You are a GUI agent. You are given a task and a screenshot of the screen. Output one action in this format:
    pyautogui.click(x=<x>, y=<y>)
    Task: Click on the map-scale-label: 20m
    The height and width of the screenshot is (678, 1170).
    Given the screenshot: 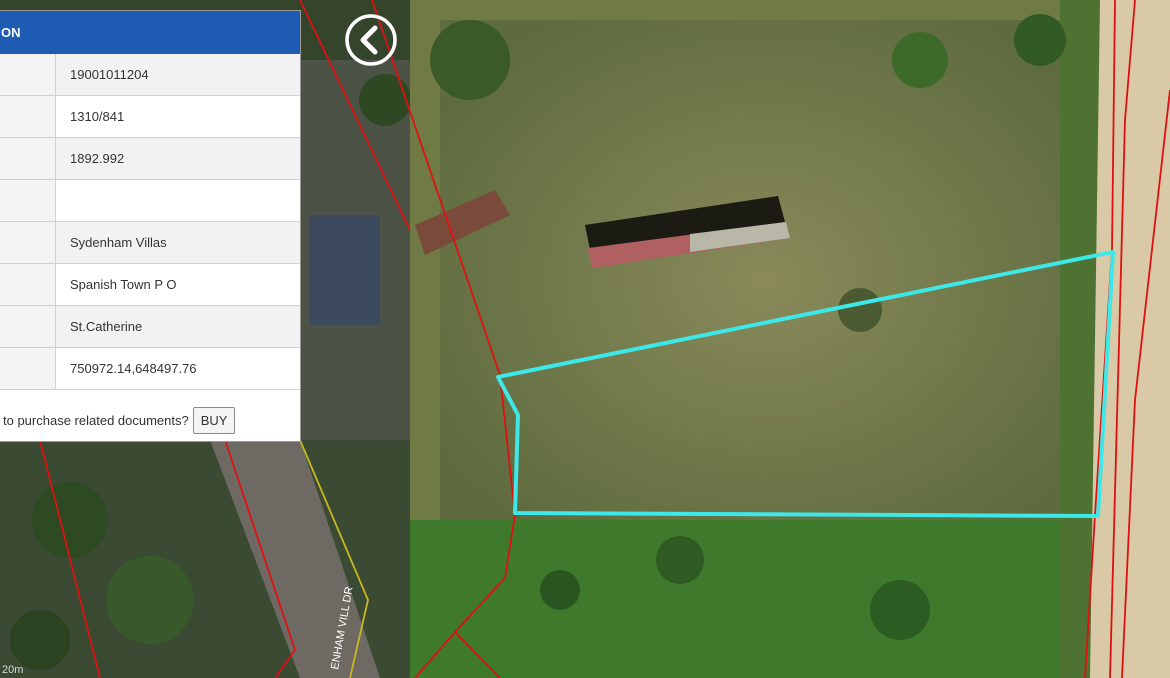 What is the action you would take?
    pyautogui.click(x=13, y=670)
    